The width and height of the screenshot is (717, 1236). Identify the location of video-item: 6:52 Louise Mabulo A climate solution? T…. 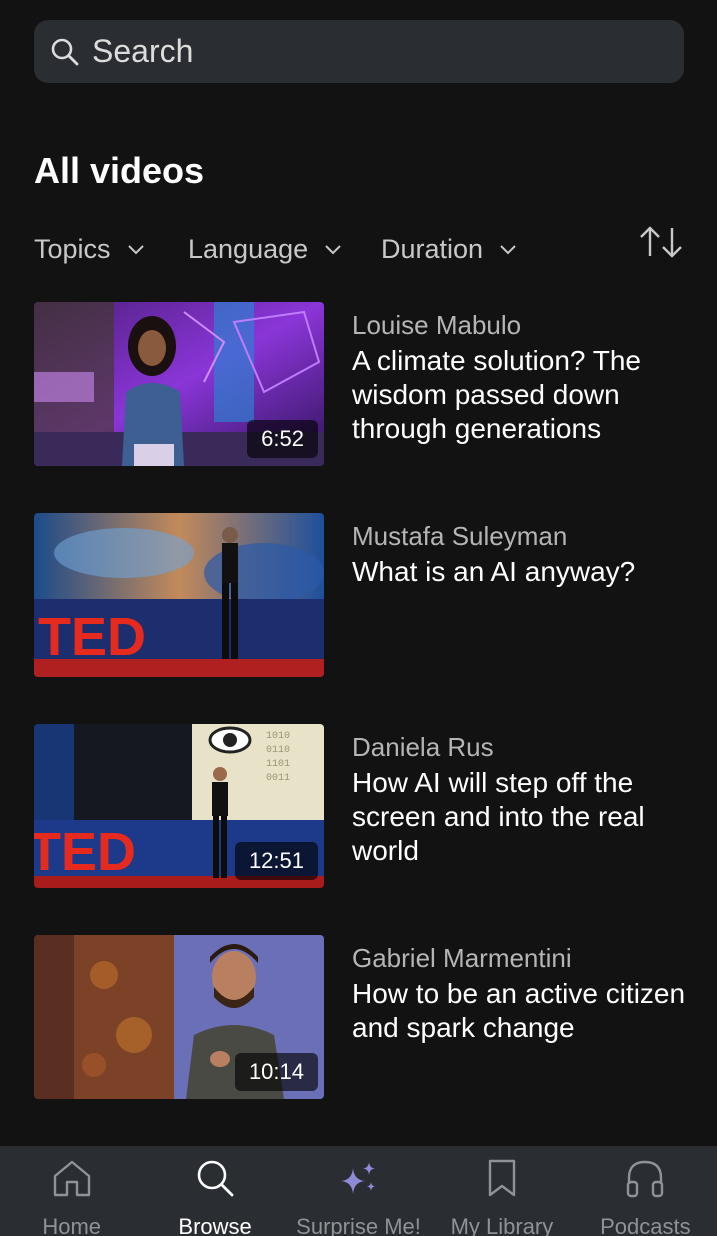
(364, 384).